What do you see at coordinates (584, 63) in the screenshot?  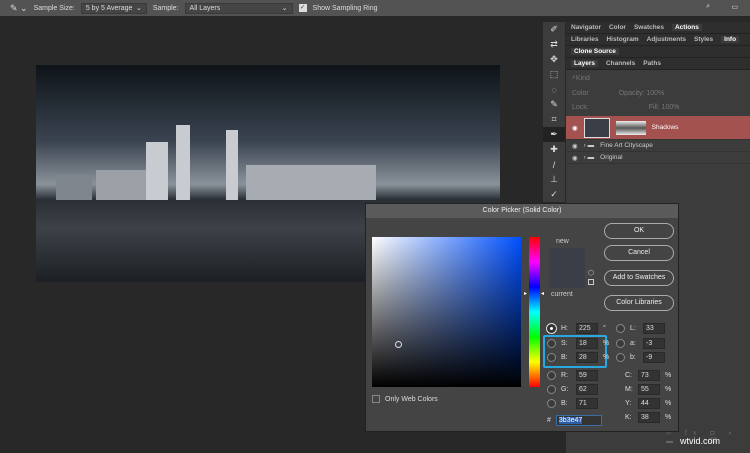 I see `tab-layers: Layers` at bounding box center [584, 63].